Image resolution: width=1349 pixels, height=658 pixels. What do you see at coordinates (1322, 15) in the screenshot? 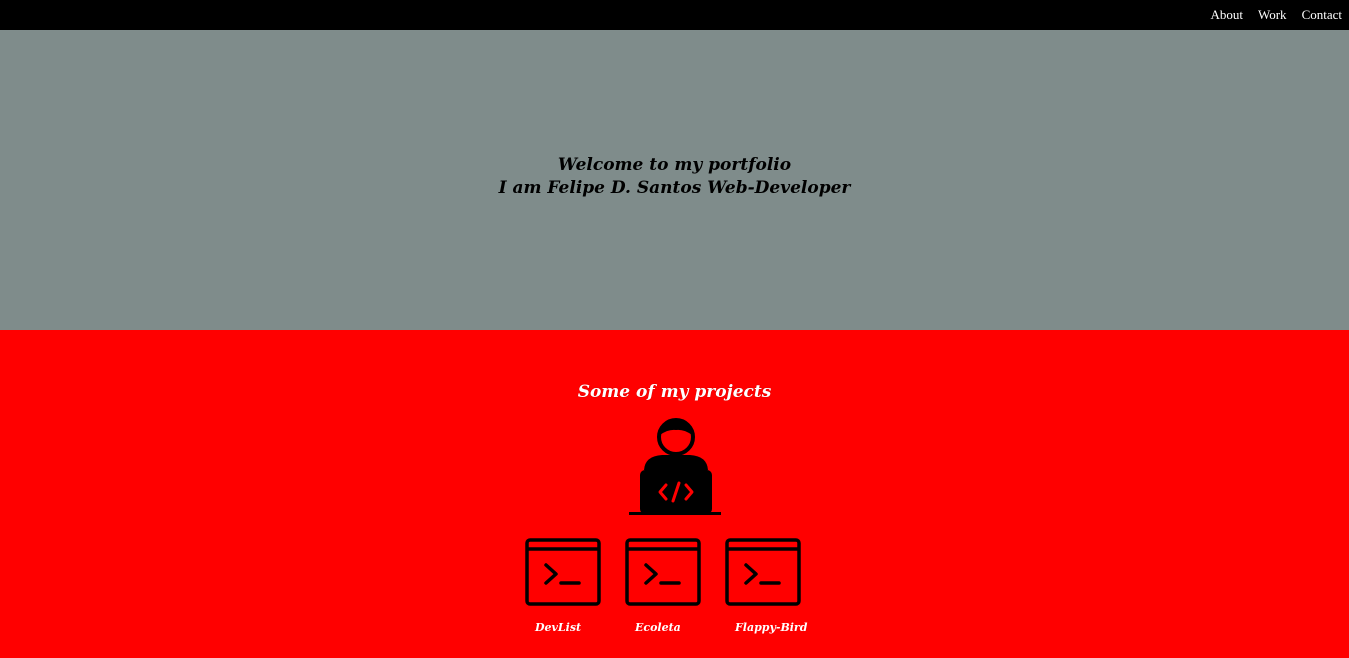
I see `nav-link-contact: Contact` at bounding box center [1322, 15].